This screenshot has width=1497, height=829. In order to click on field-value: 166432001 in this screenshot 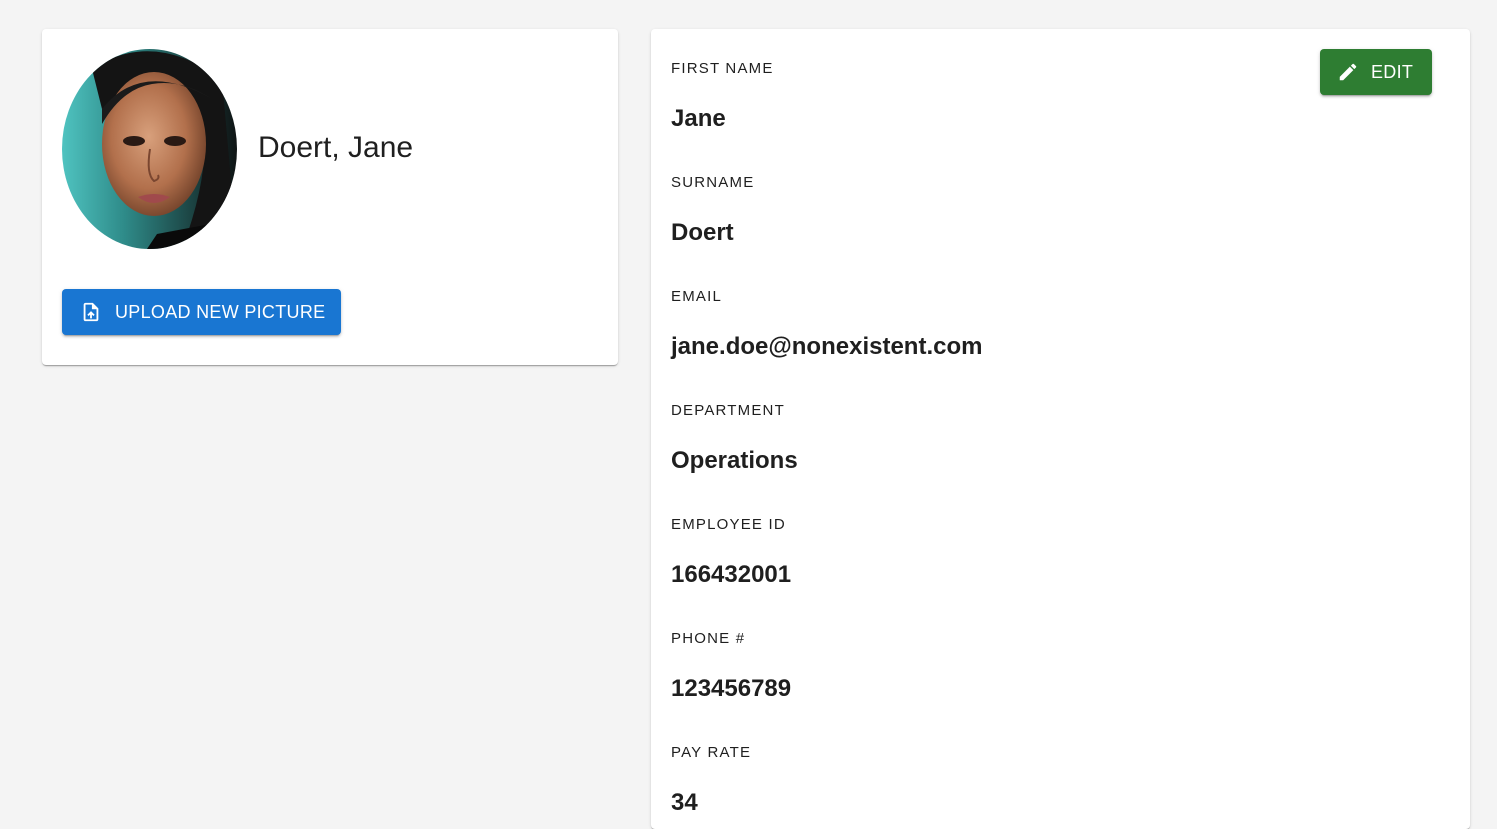, I will do `click(731, 574)`.